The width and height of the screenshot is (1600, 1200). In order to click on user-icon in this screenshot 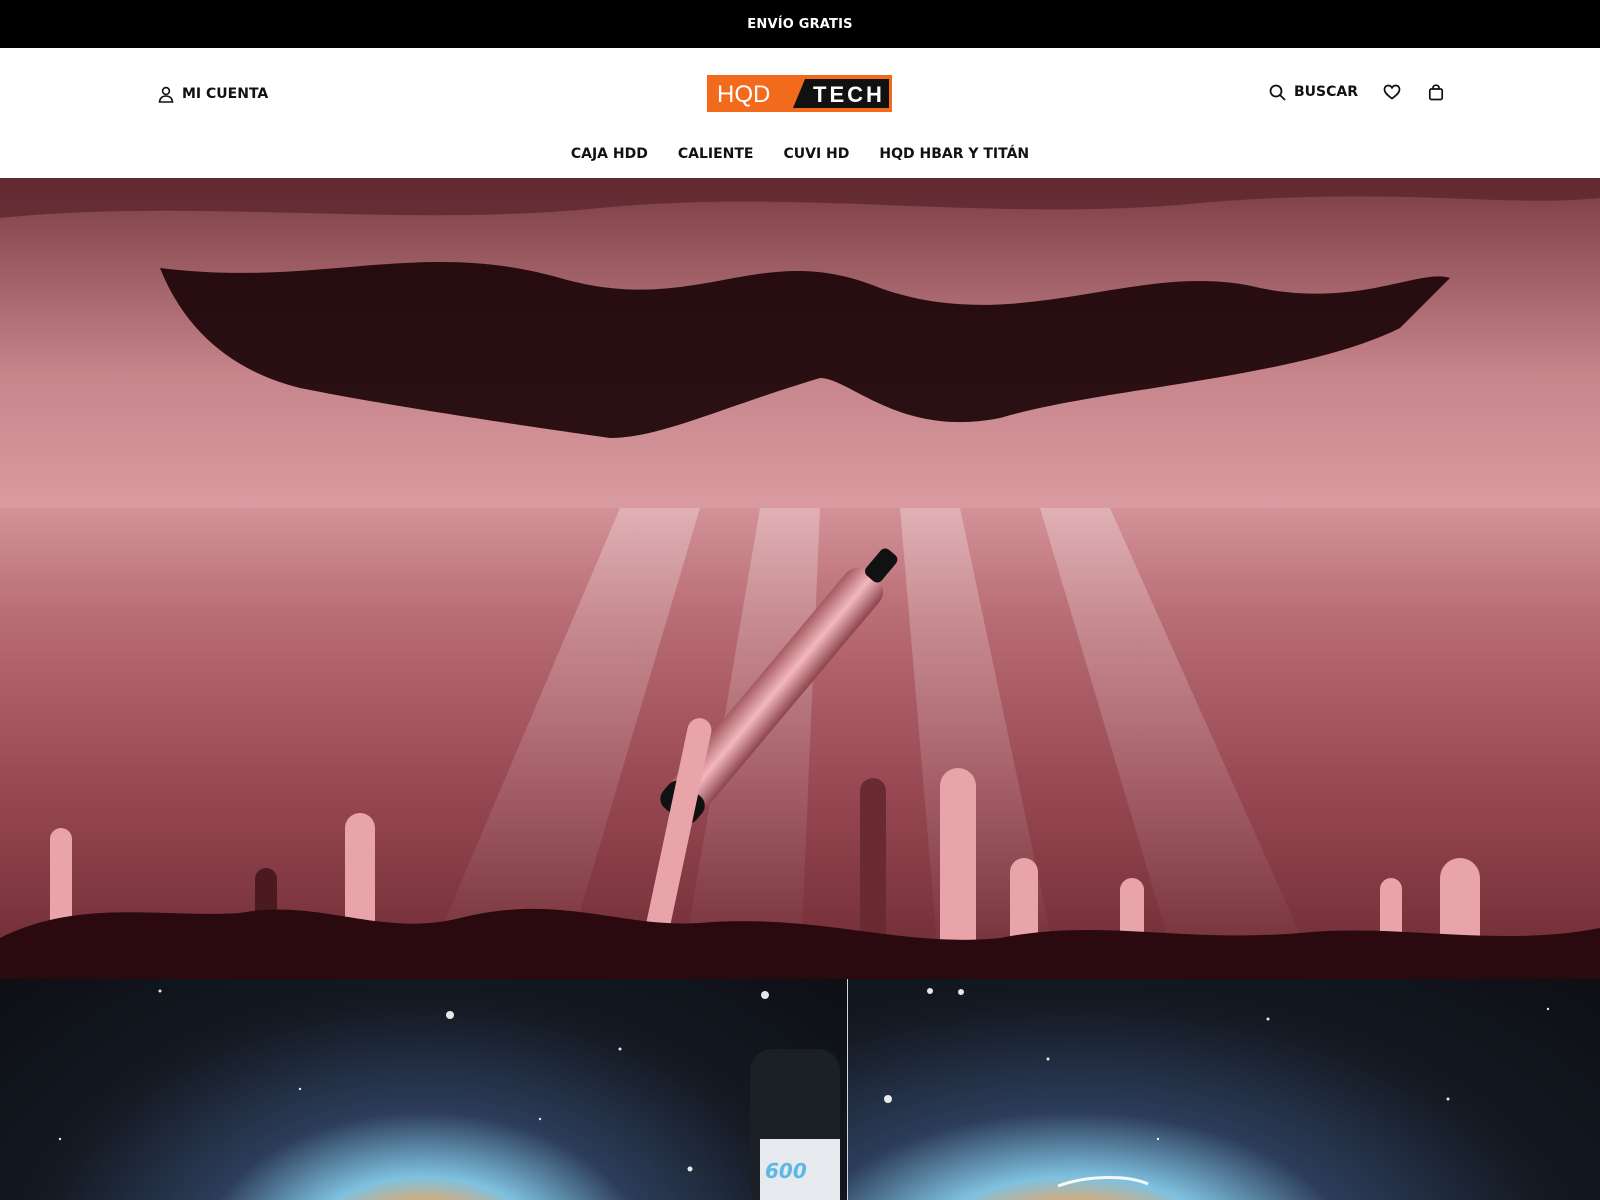, I will do `click(166, 94)`.